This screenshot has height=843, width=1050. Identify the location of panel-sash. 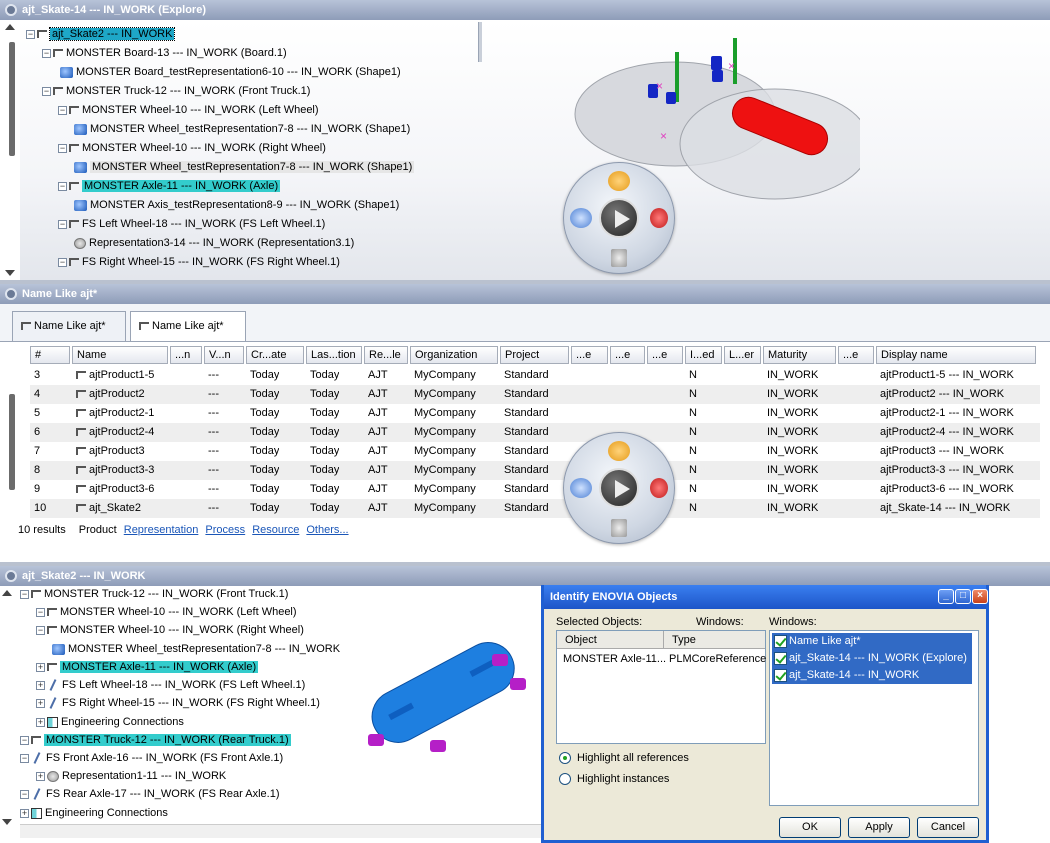
(480, 42).